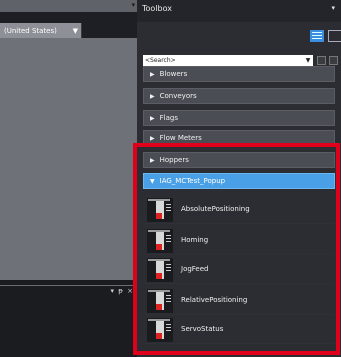  What do you see at coordinates (68, 291) in the screenshot?
I see `output-panel-header: ▾ ᵽ ×` at bounding box center [68, 291].